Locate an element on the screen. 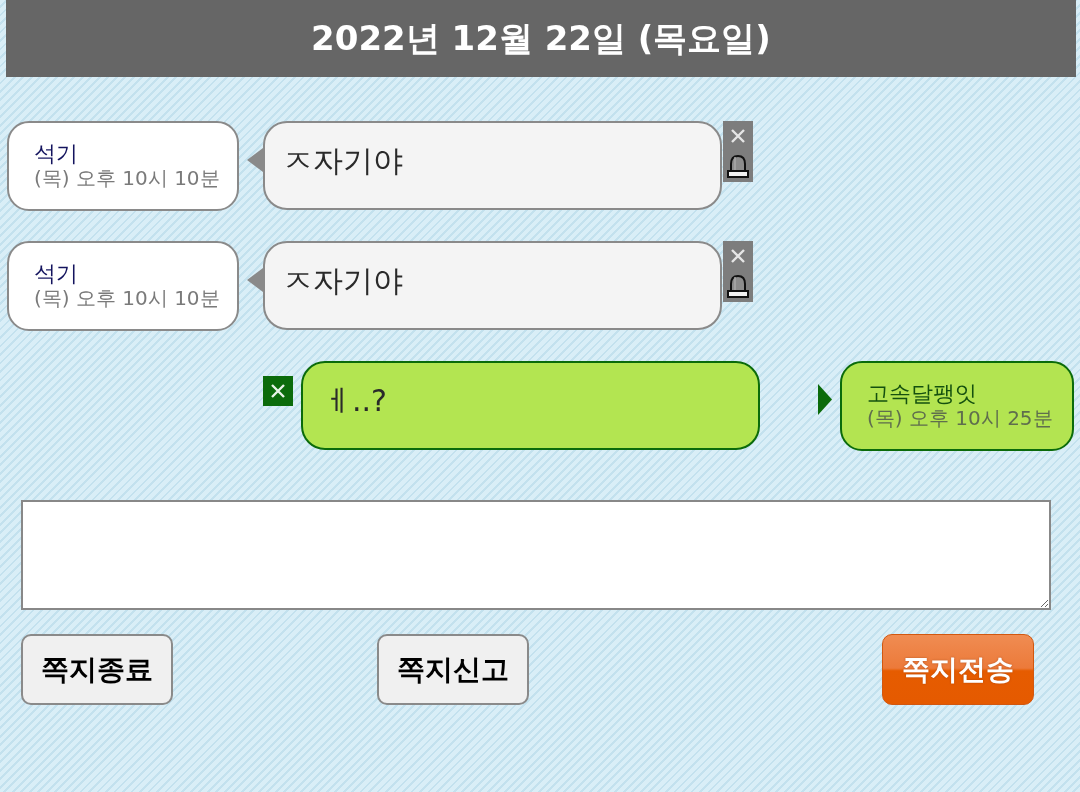 The width and height of the screenshot is (1080, 792). sender-name: 고속달팽잇 is located at coordinates (922, 393).